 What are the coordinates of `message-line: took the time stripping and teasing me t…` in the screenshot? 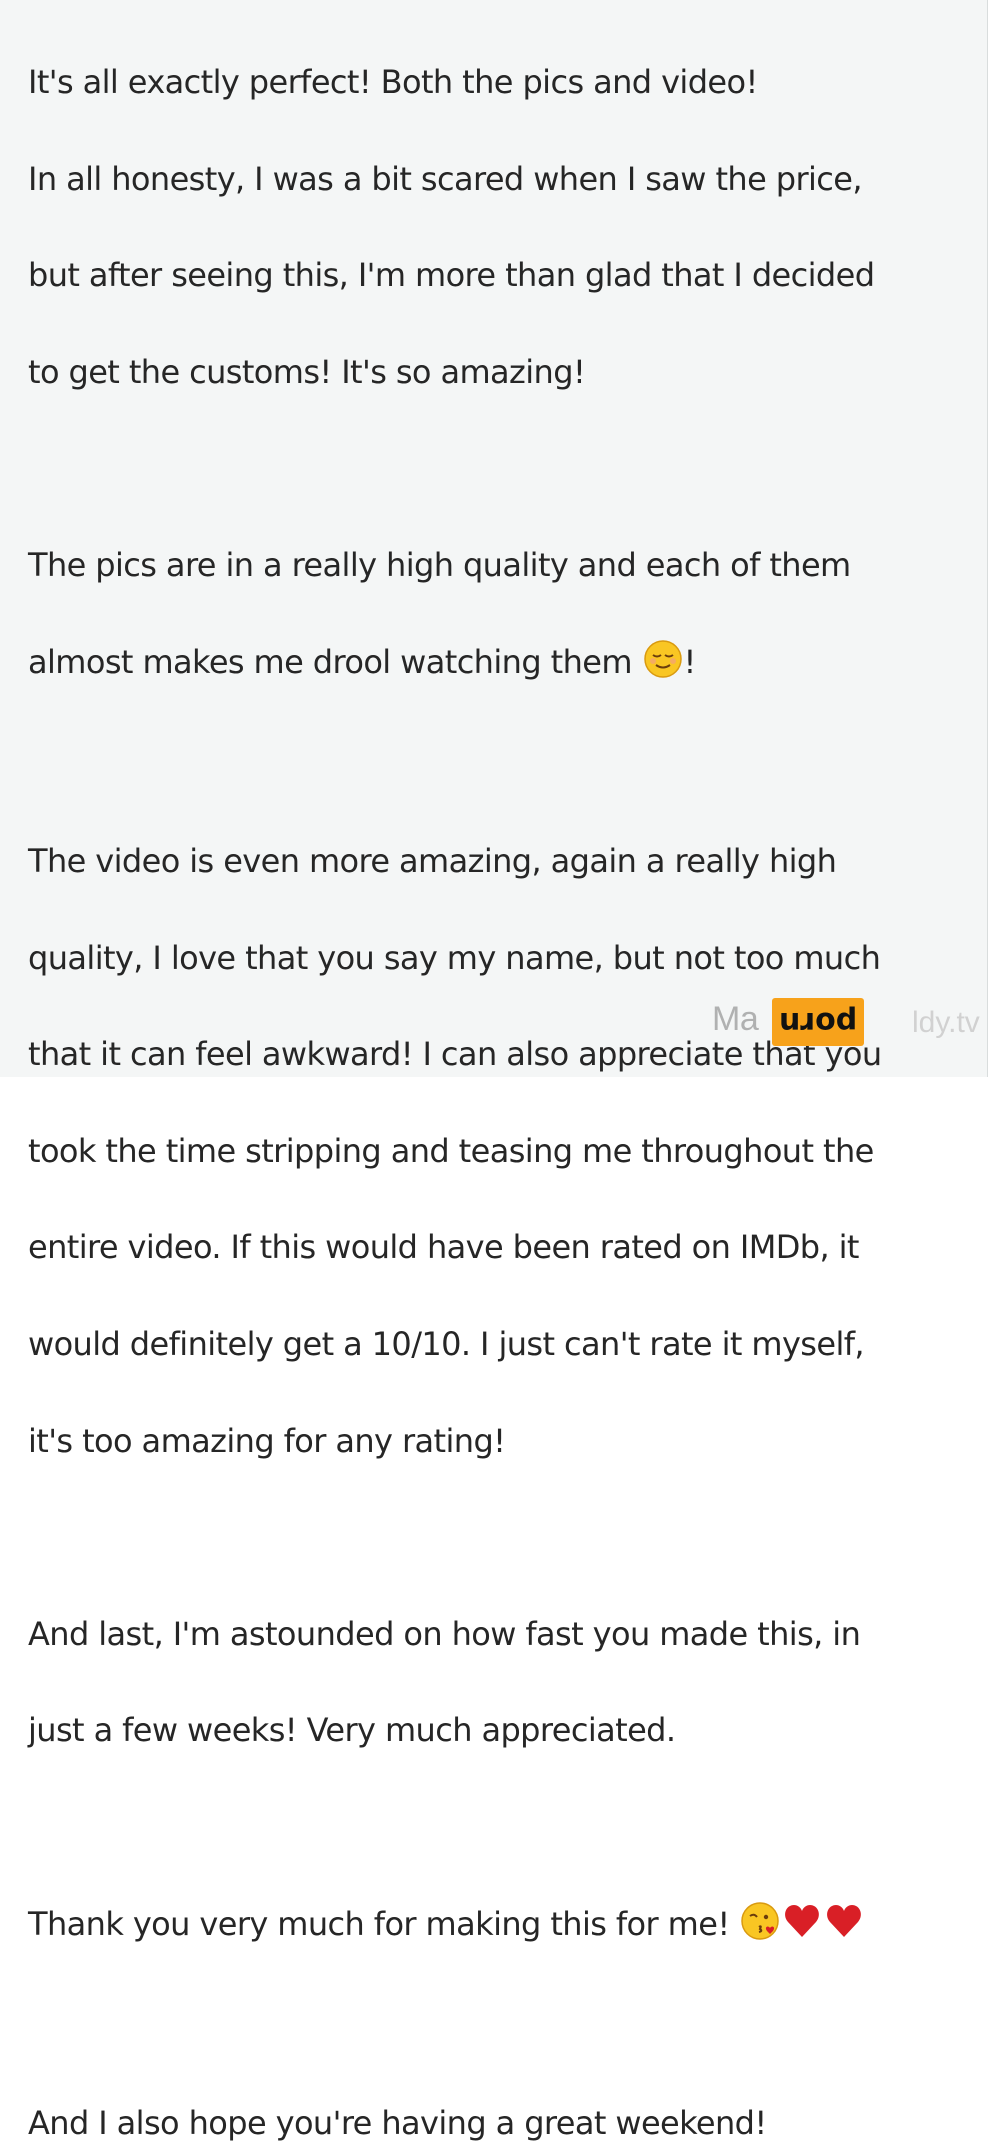 It's located at (451, 1150).